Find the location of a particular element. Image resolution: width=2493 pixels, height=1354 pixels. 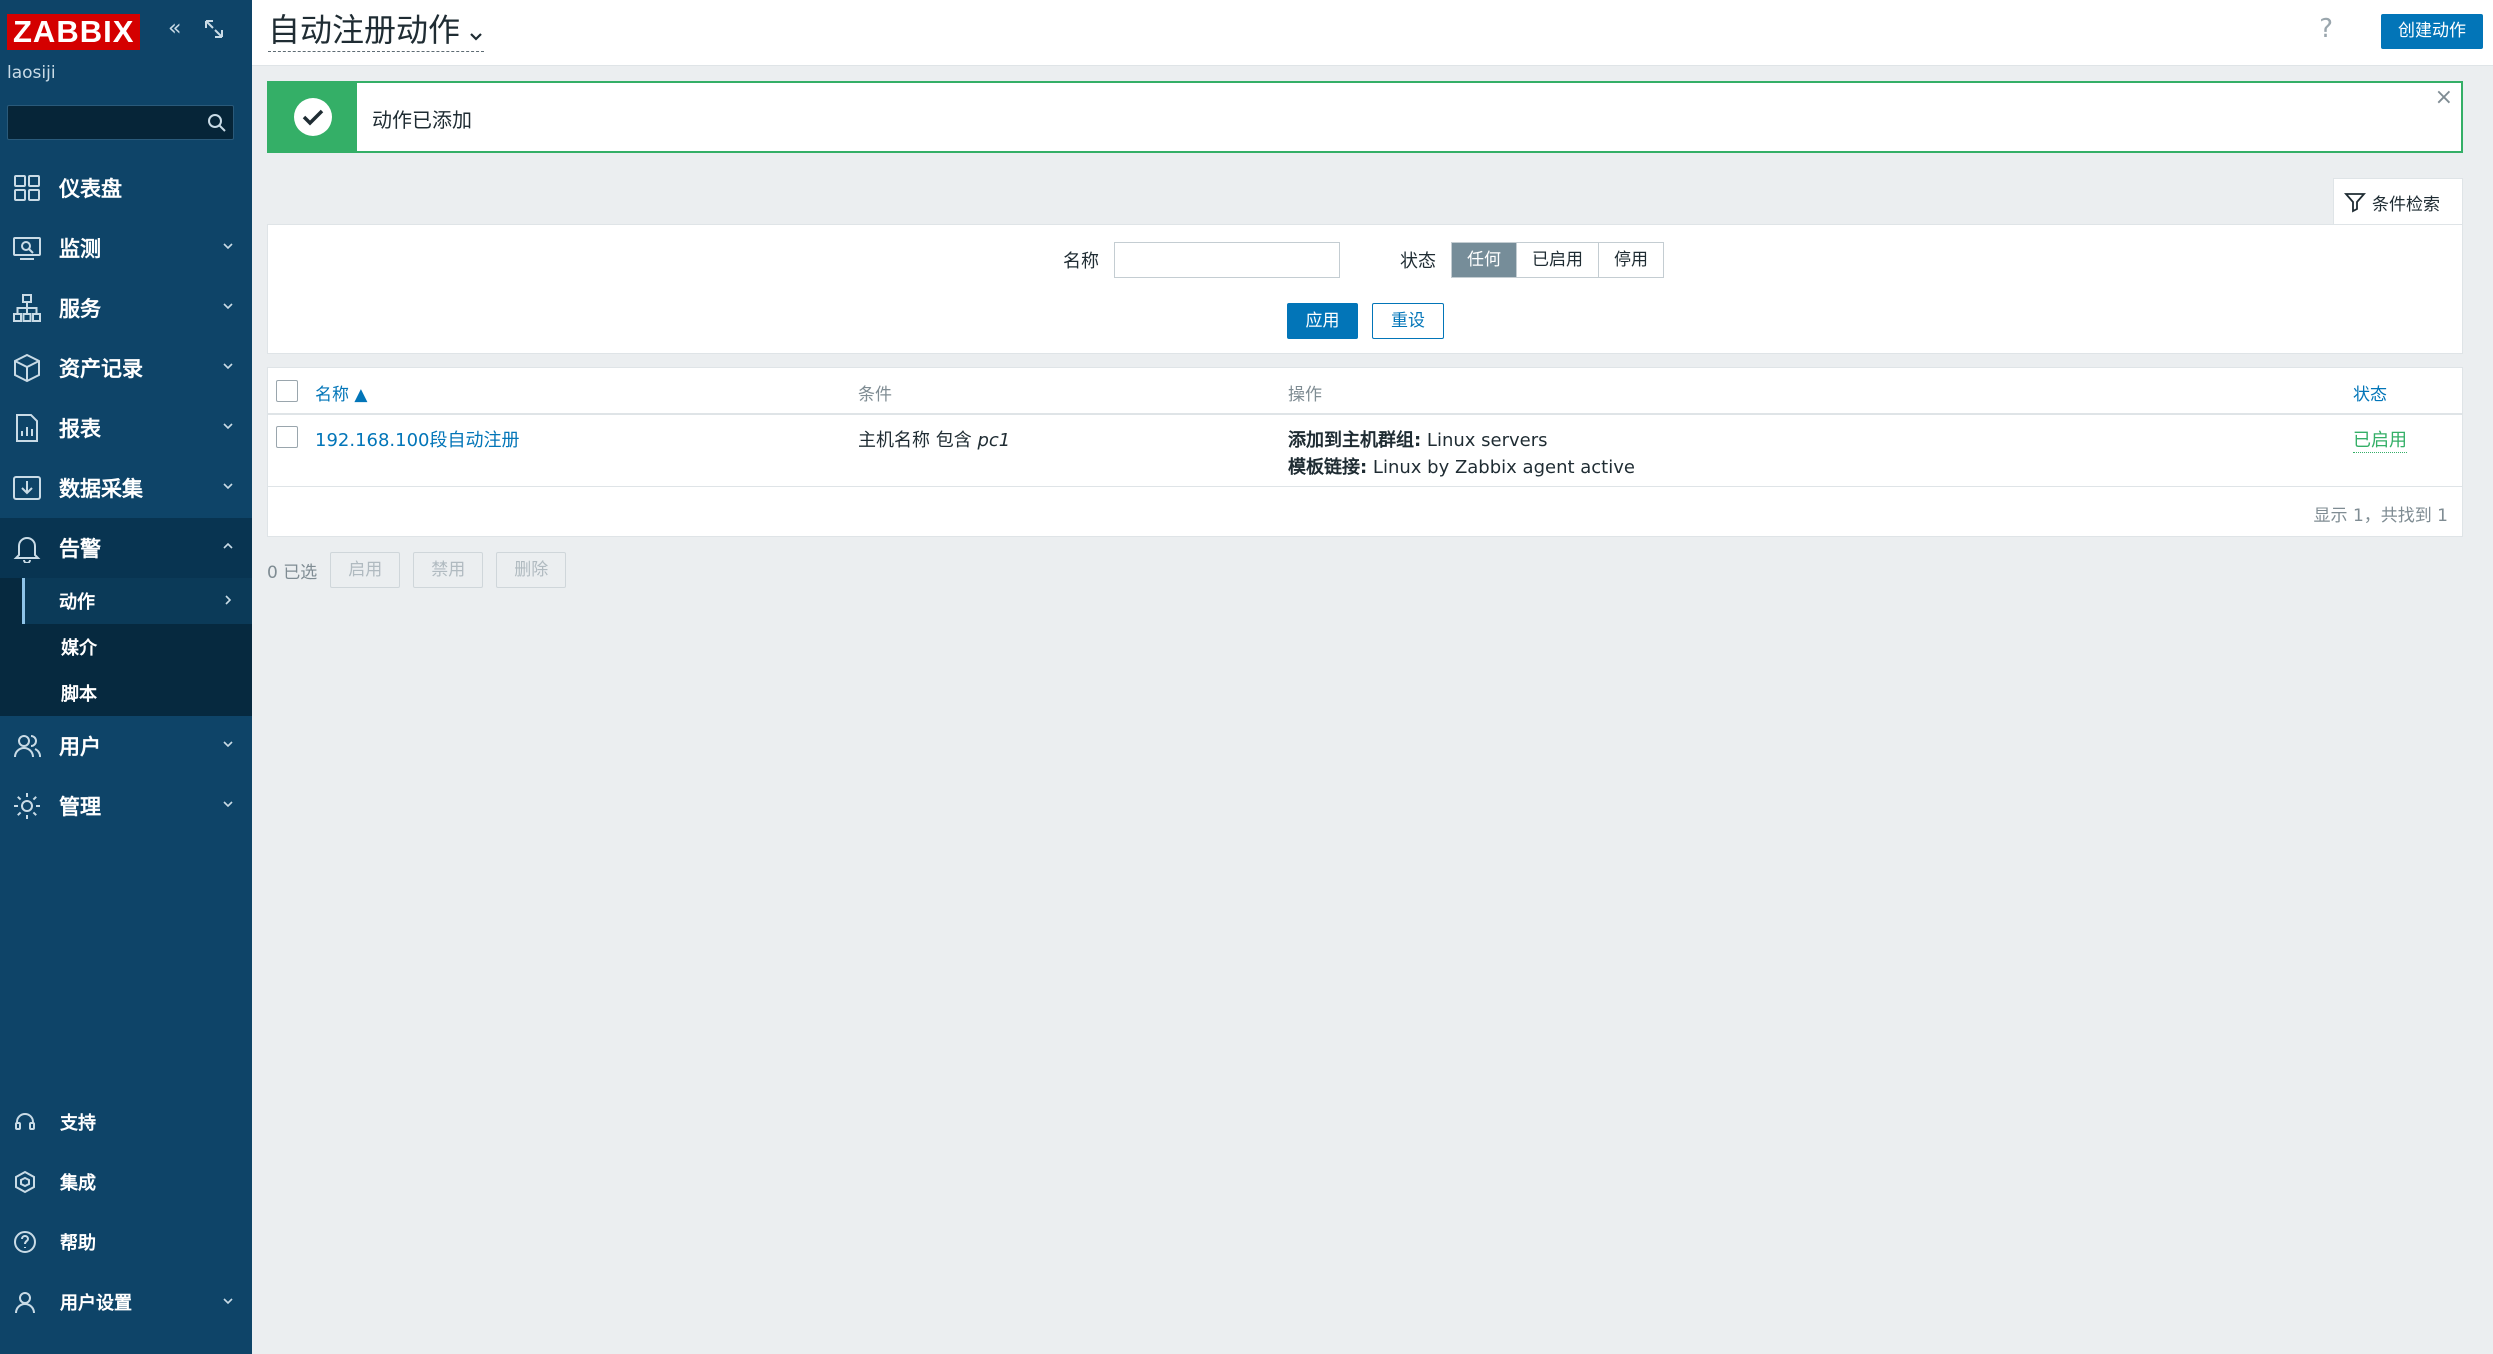

filter-tab: 条件检索 is located at coordinates (2398, 201).